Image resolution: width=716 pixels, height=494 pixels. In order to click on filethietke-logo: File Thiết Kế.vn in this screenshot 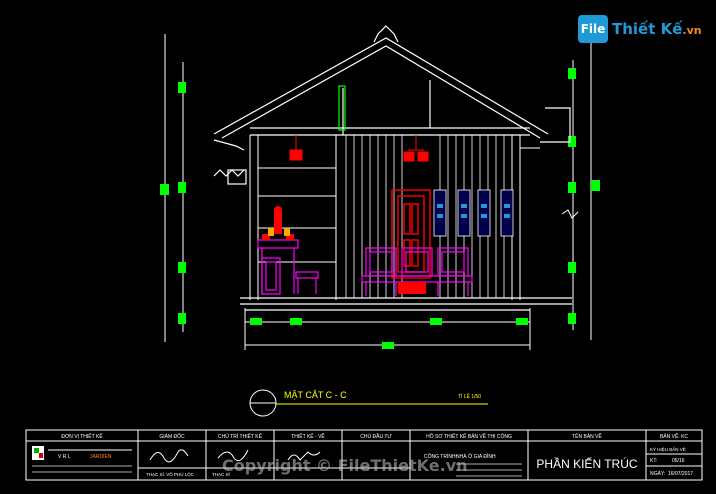, I will do `click(644, 29)`.